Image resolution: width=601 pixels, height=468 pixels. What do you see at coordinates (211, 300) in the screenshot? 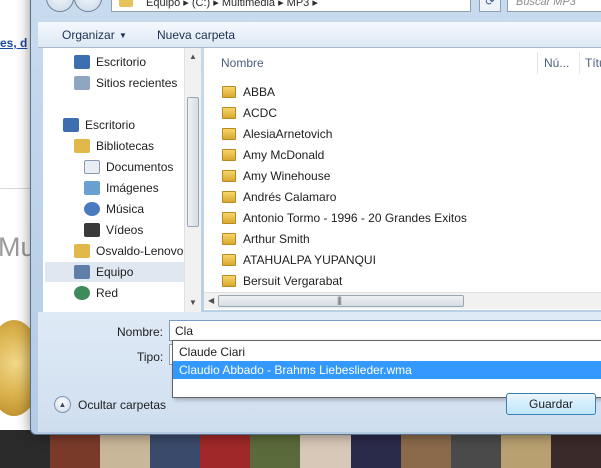
I see `scroll-left-arrow-icon: ◀` at bounding box center [211, 300].